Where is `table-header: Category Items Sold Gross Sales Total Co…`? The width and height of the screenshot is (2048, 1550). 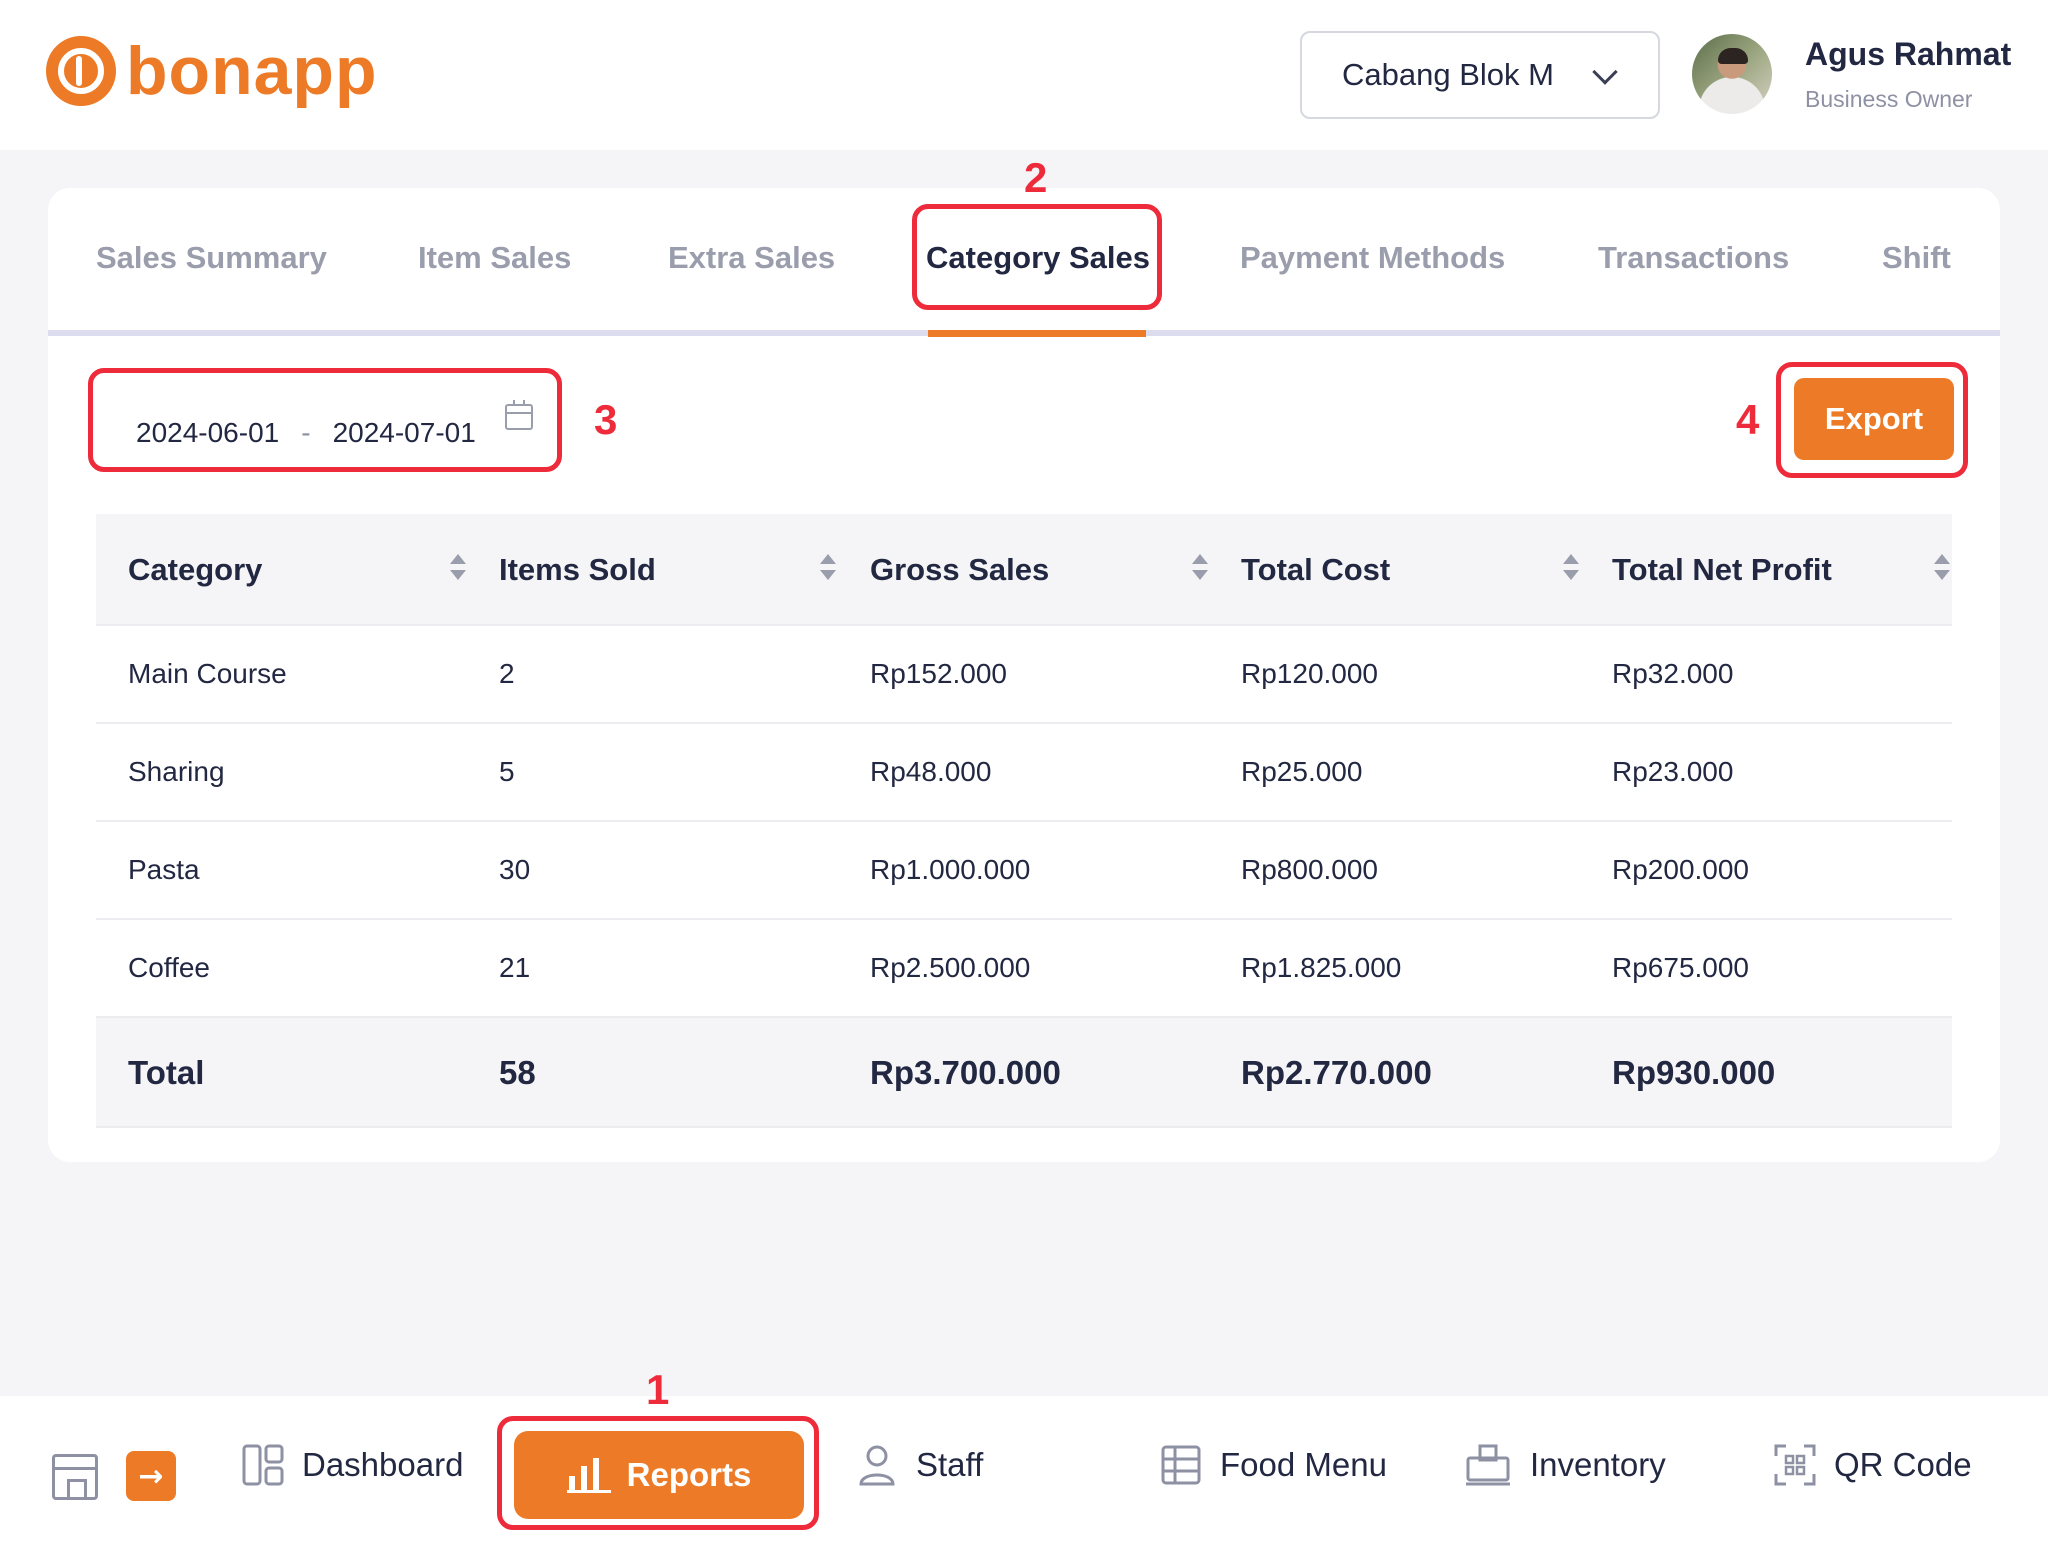
table-header: Category Items Sold Gross Sales Total Co… is located at coordinates (1024, 570).